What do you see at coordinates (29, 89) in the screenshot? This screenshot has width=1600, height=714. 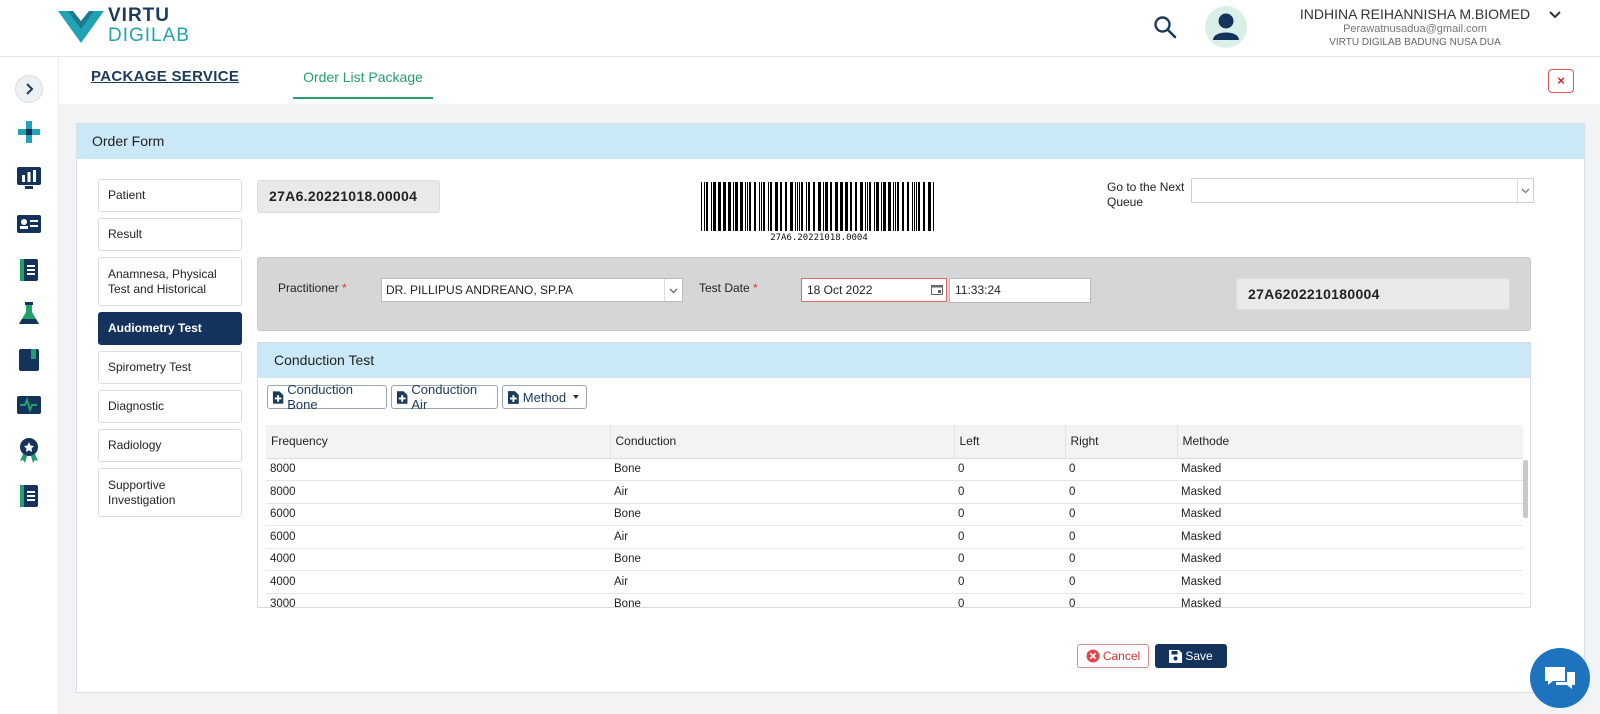 I see `sidebar-toggle-button` at bounding box center [29, 89].